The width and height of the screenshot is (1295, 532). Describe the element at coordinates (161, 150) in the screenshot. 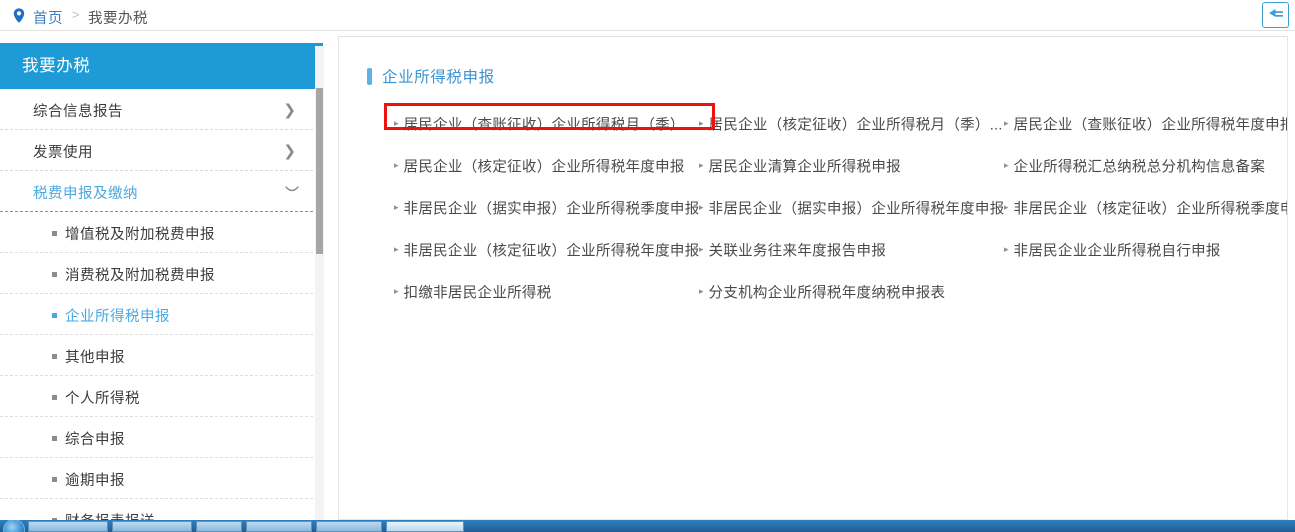

I see `sidebar-group-invoice-usage: 发票使用 ❯` at that location.